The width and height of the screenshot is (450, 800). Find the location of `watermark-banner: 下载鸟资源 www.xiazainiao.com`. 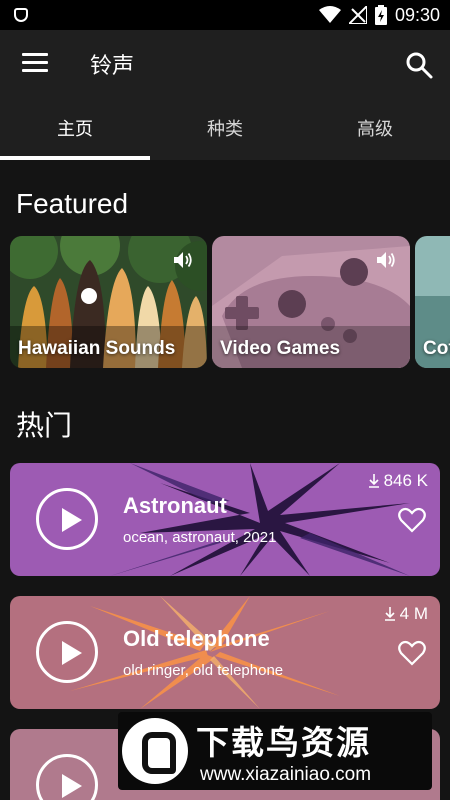

watermark-banner: 下载鸟资源 www.xiazainiao.com is located at coordinates (275, 751).